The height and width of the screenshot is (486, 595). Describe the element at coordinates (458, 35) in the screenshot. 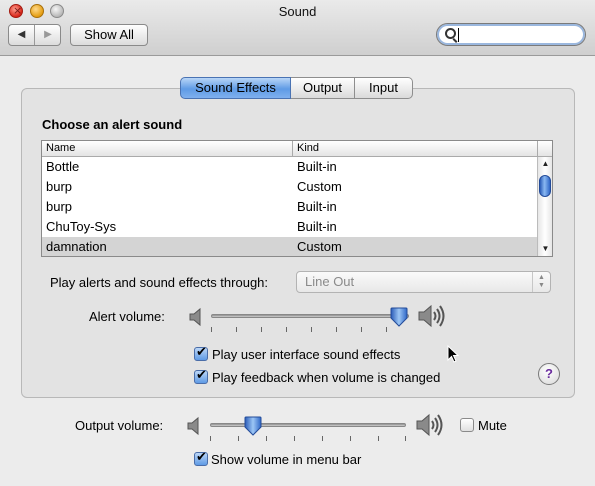

I see `text-caret` at that location.